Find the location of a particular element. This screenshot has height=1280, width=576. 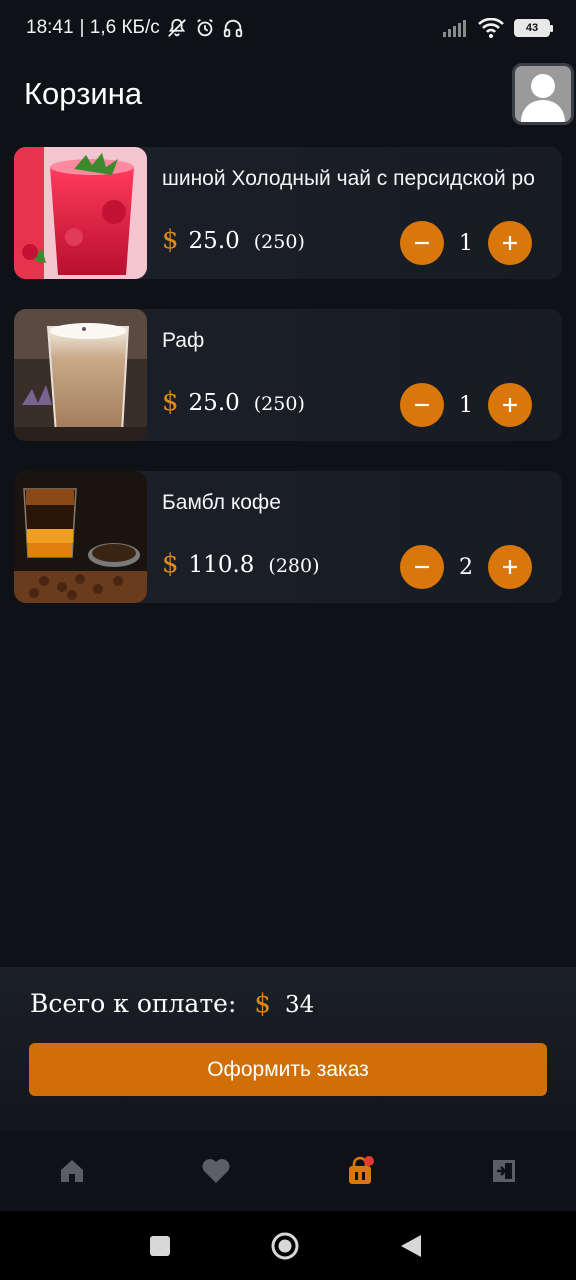

checkout-panel: Всего к оплате: $ 34 Оформить заказ is located at coordinates (288, 1049).